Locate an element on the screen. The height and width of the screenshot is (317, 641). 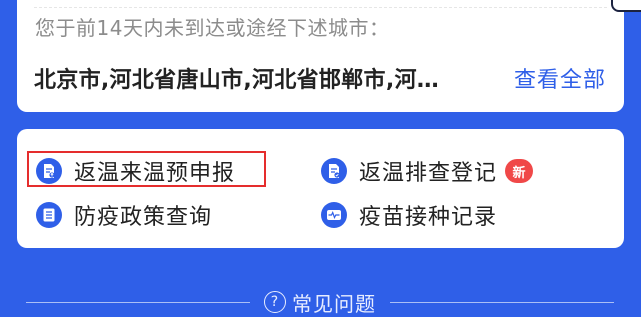
divider-left is located at coordinates (138, 302).